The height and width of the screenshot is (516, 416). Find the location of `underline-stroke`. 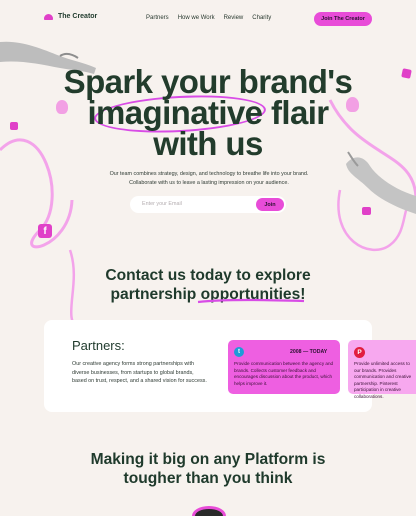

underline-stroke is located at coordinates (251, 301).